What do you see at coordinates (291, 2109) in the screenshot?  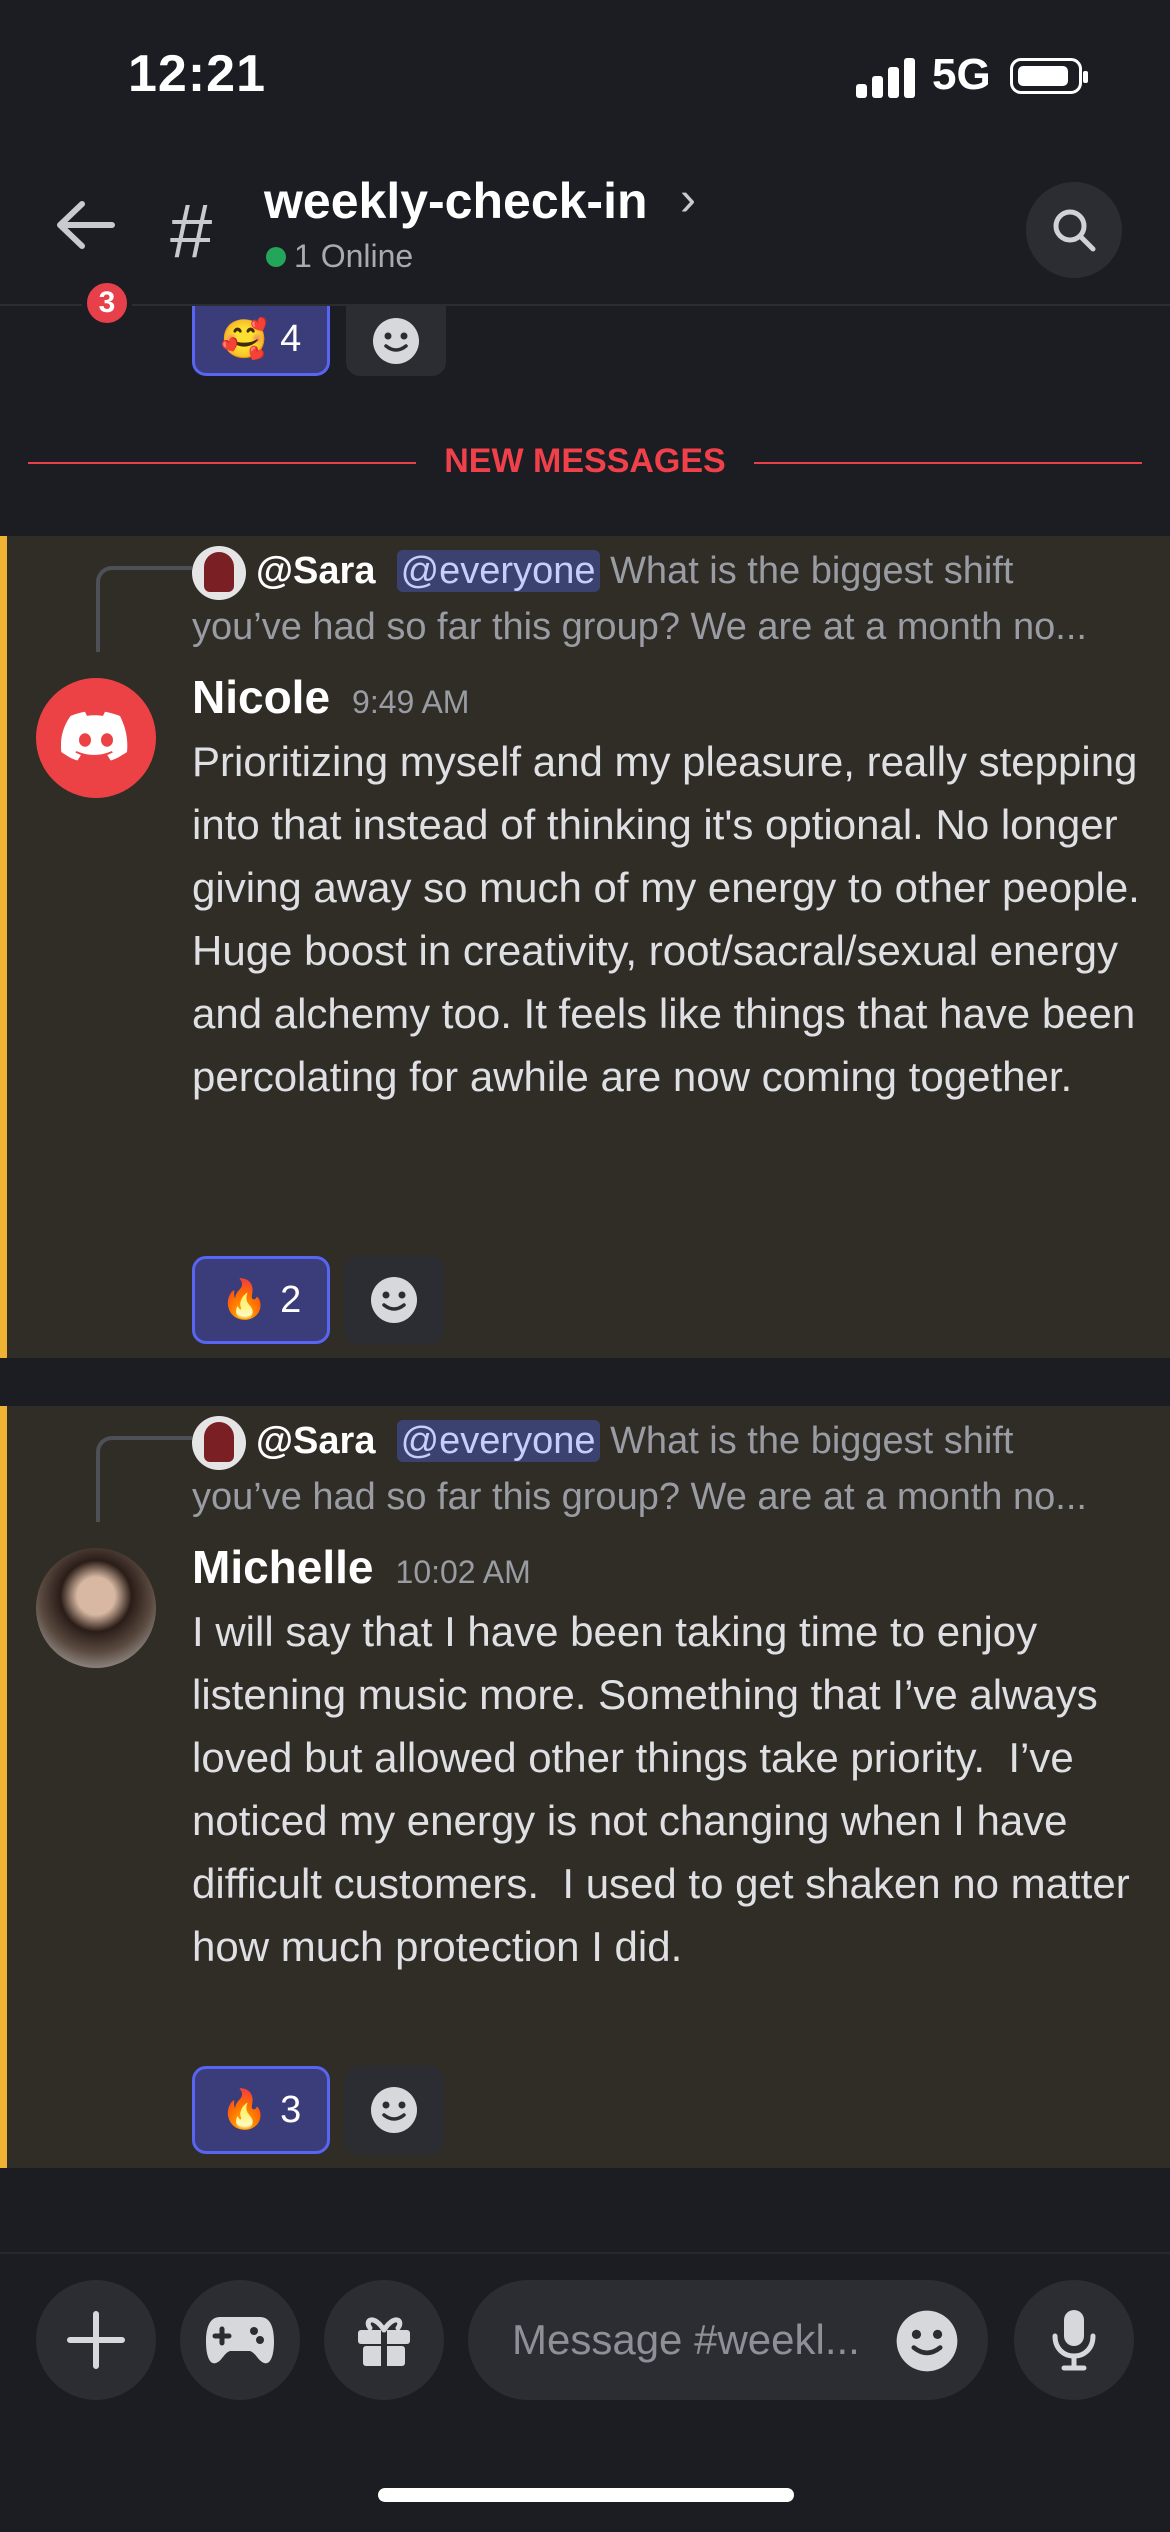 I see `reaction-count: 3` at bounding box center [291, 2109].